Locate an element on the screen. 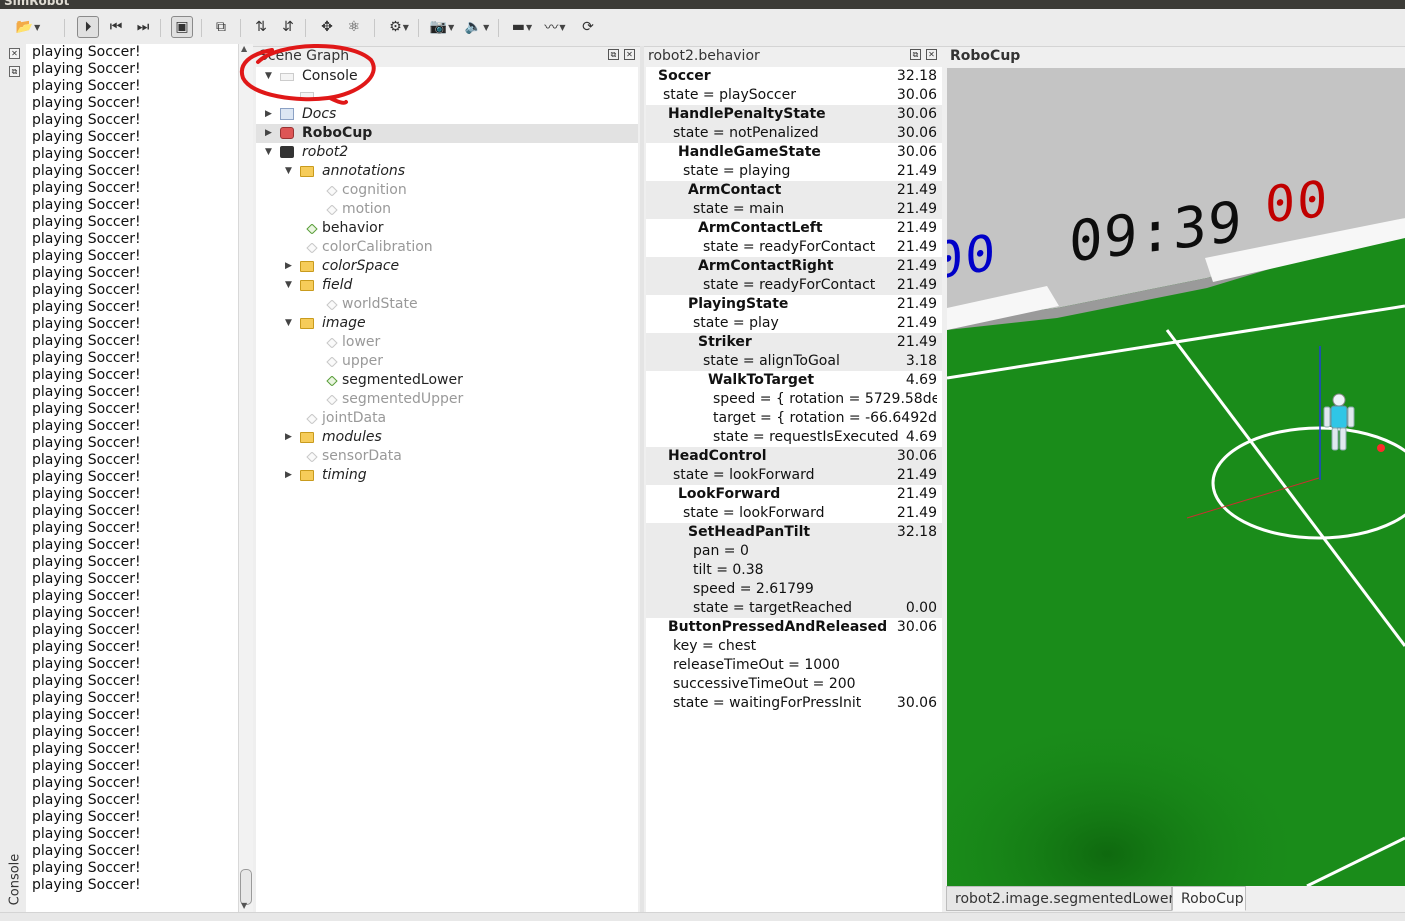 Image resolution: width=1405 pixels, height=921 pixels. move-button: ✥ is located at coordinates (327, 27).